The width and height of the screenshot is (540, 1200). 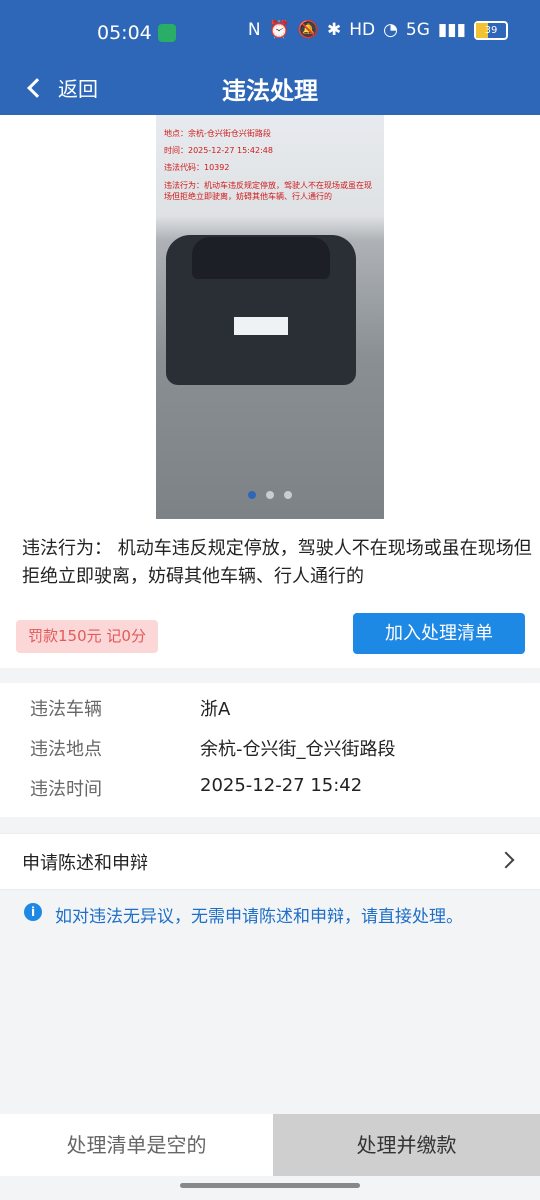 I want to click on fine-row: 罚款150元 记0分 加入处理清单, so click(x=270, y=633).